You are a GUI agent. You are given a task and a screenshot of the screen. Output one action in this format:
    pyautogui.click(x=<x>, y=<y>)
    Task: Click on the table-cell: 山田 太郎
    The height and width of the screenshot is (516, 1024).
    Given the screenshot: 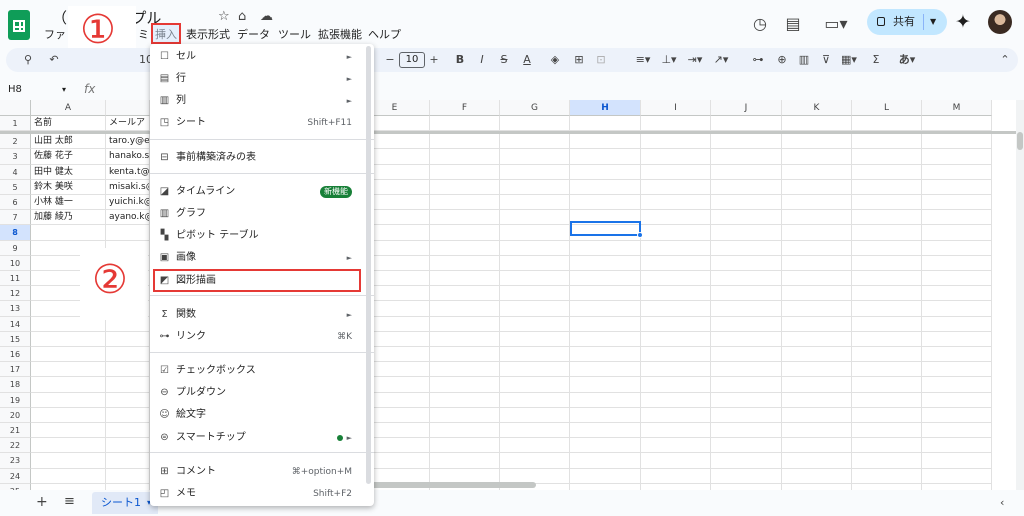 What is the action you would take?
    pyautogui.click(x=68, y=142)
    